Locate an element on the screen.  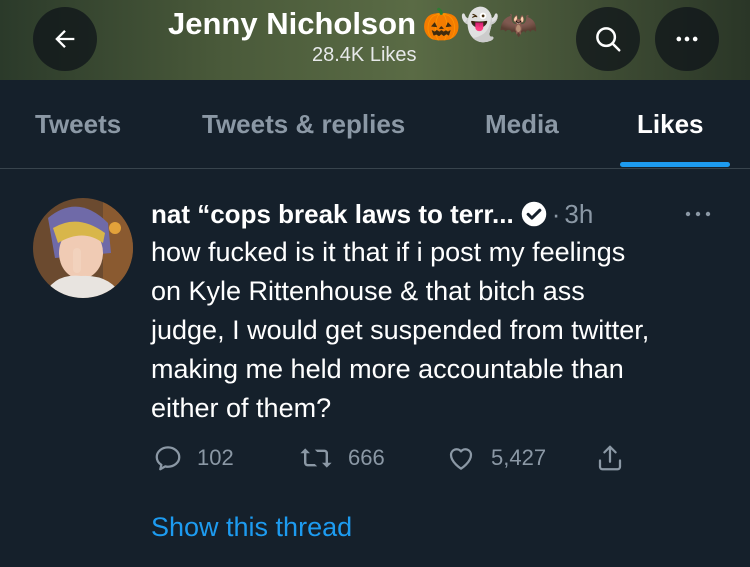
search-button is located at coordinates (608, 39).